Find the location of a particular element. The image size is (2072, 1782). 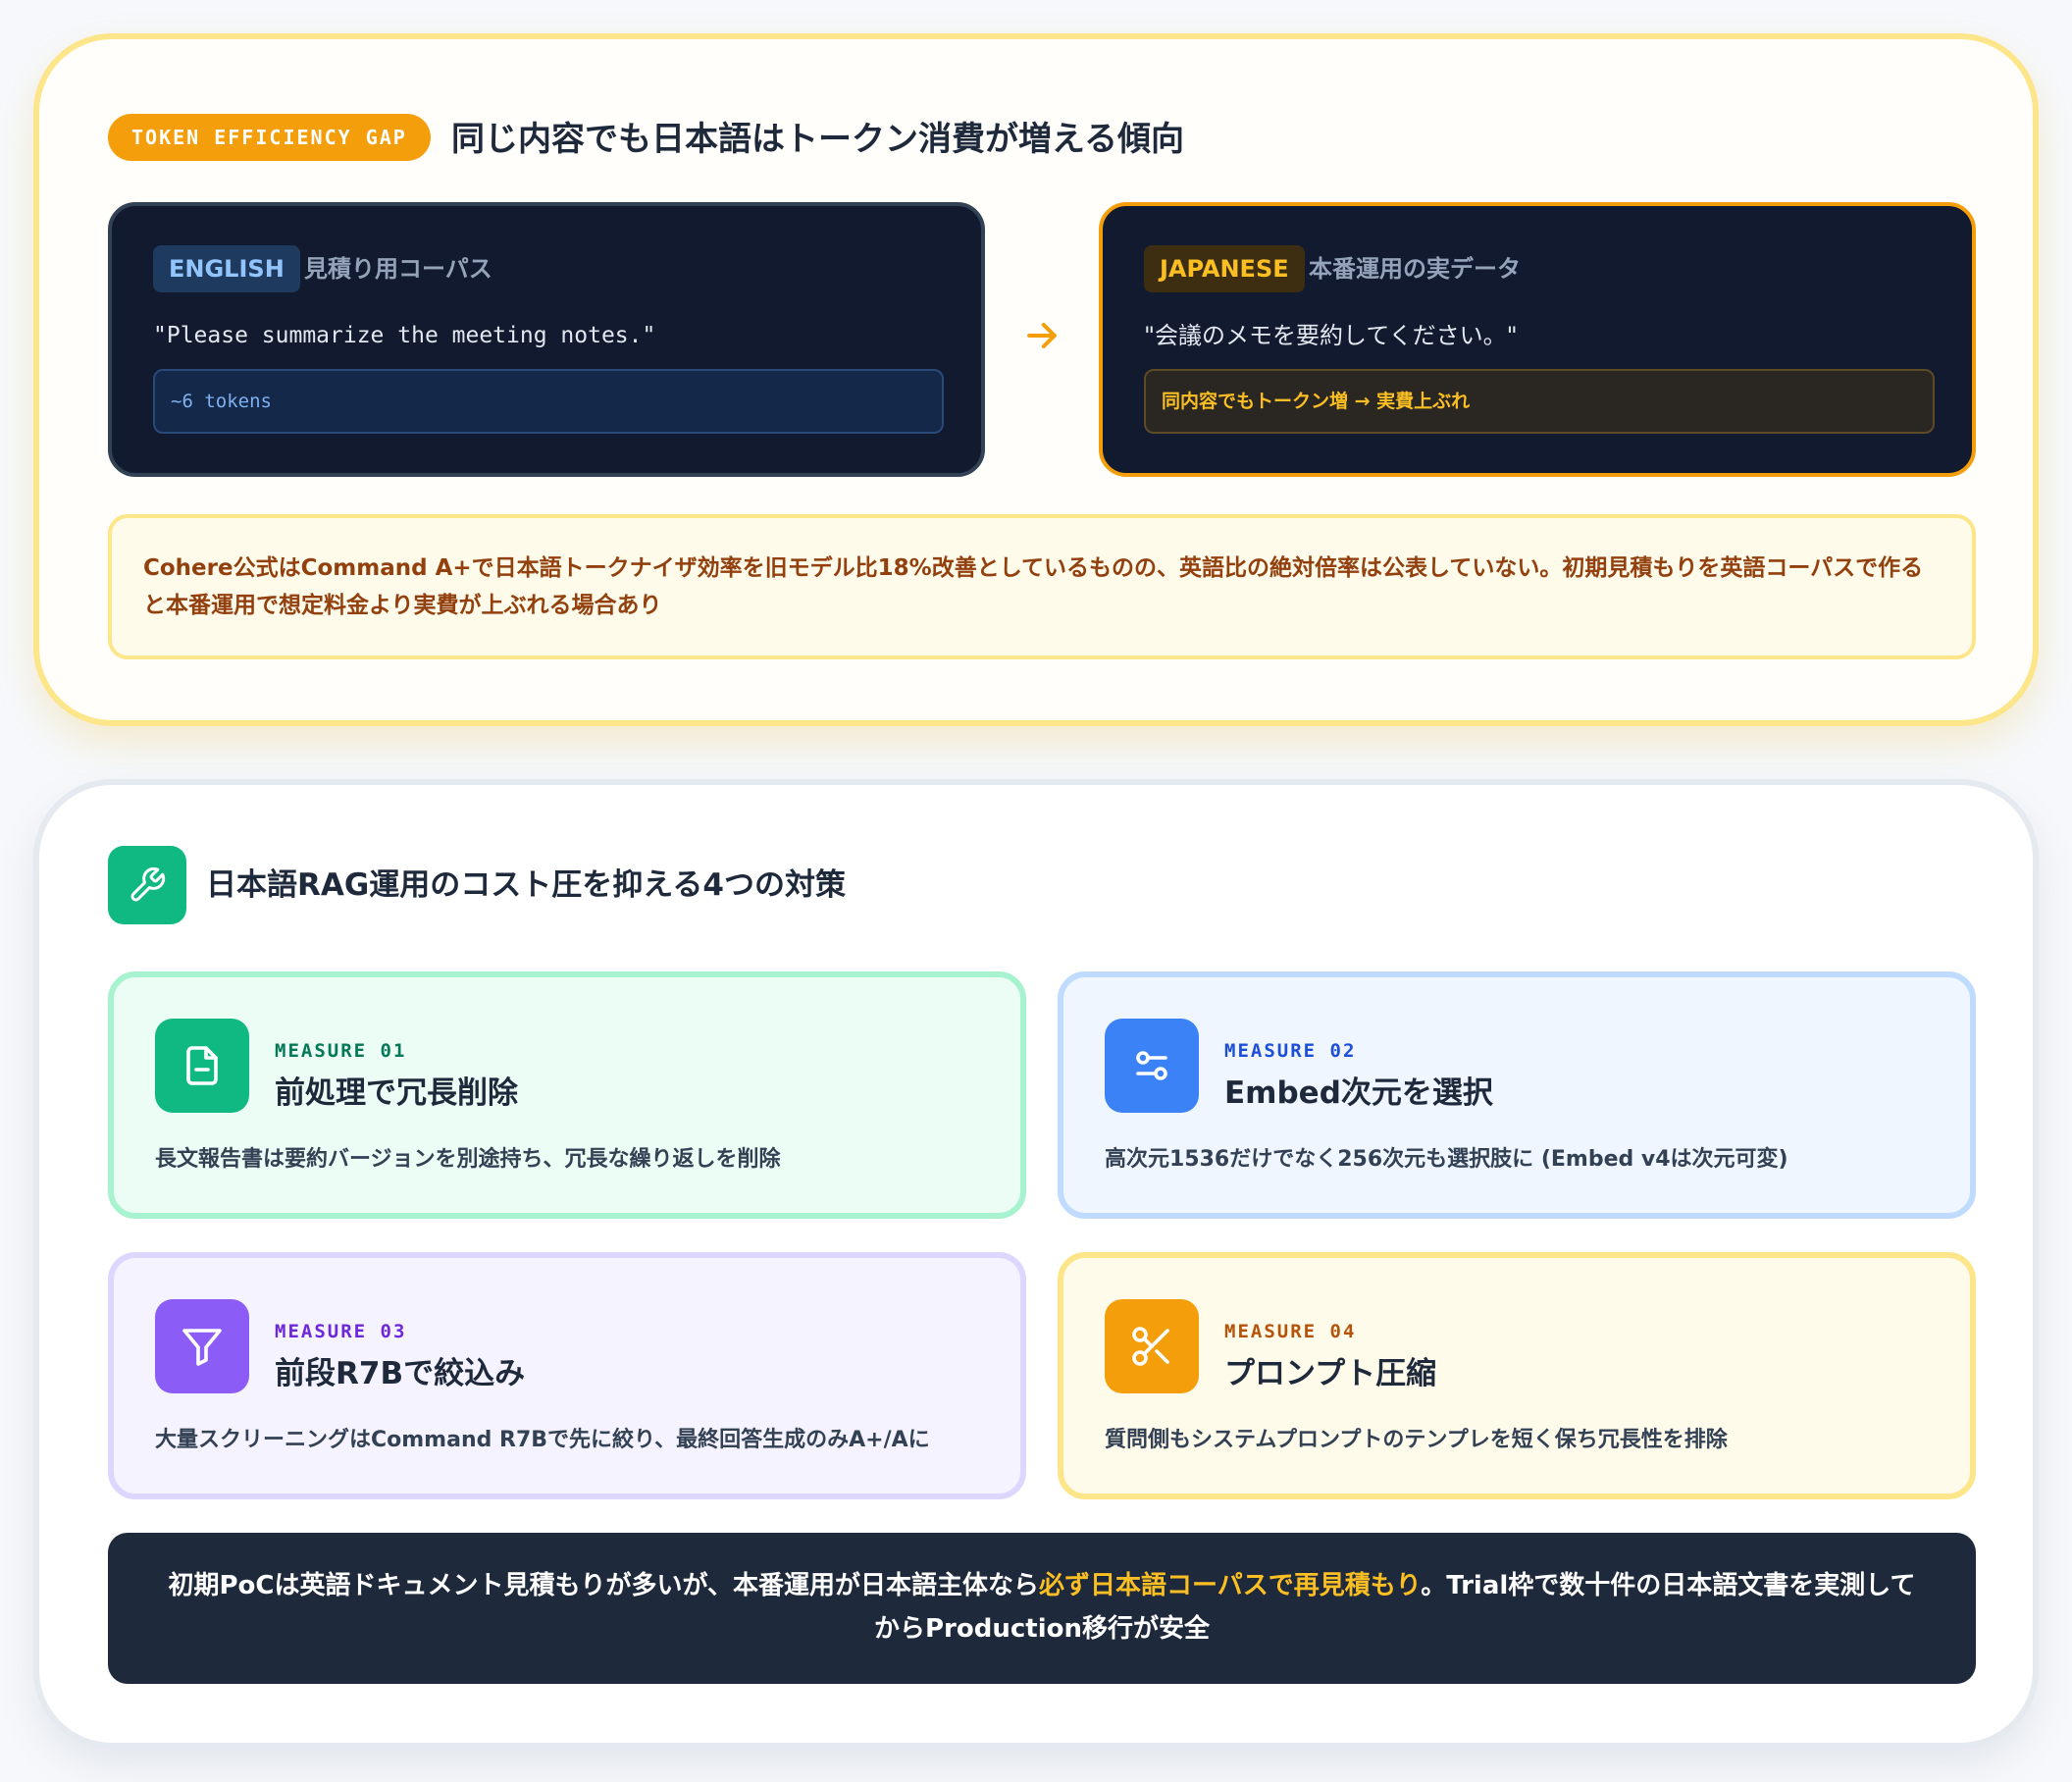

japanese-quote: "会議のメモを要約してください。" is located at coordinates (1331, 336).